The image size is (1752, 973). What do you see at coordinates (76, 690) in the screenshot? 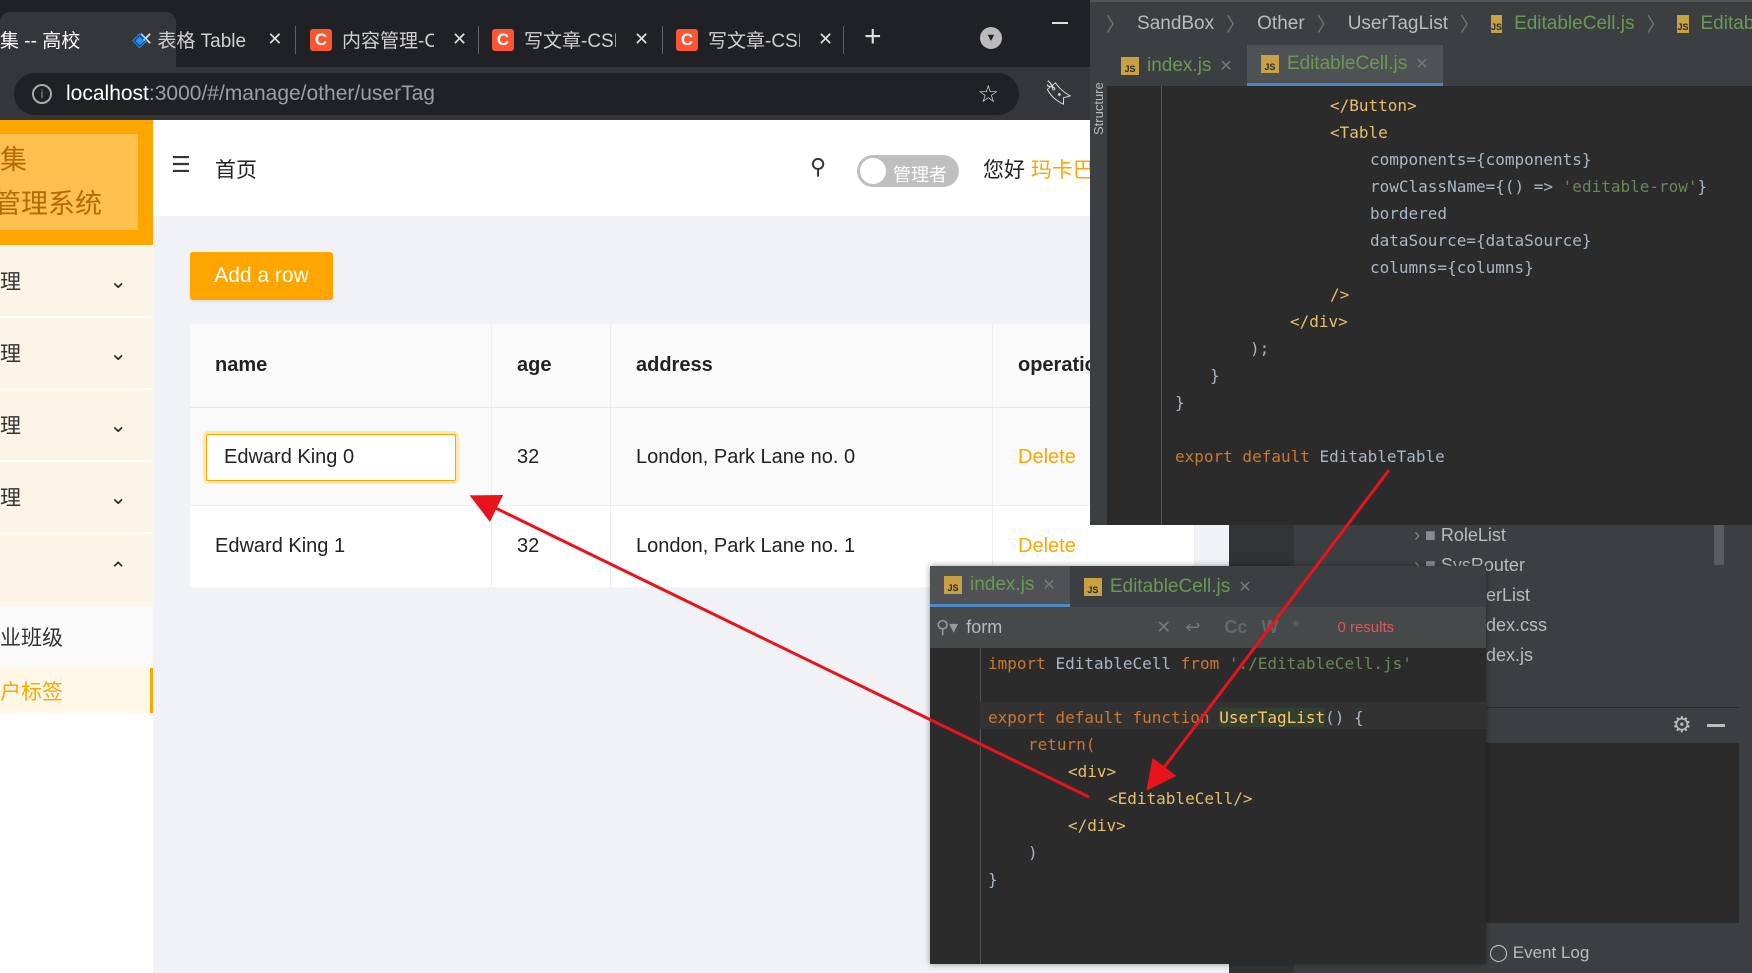
I see `sidebar-subitem-selected: 户标签` at bounding box center [76, 690].